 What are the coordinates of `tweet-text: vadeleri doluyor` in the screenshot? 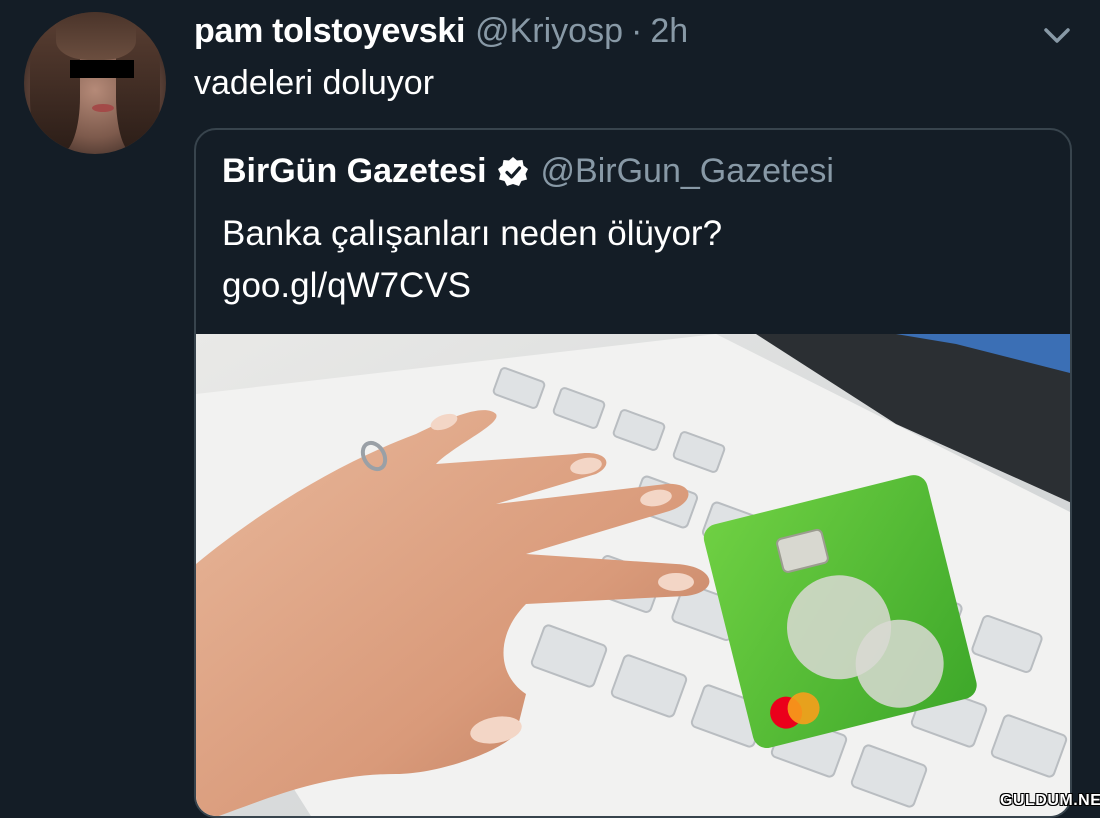 It's located at (314, 83).